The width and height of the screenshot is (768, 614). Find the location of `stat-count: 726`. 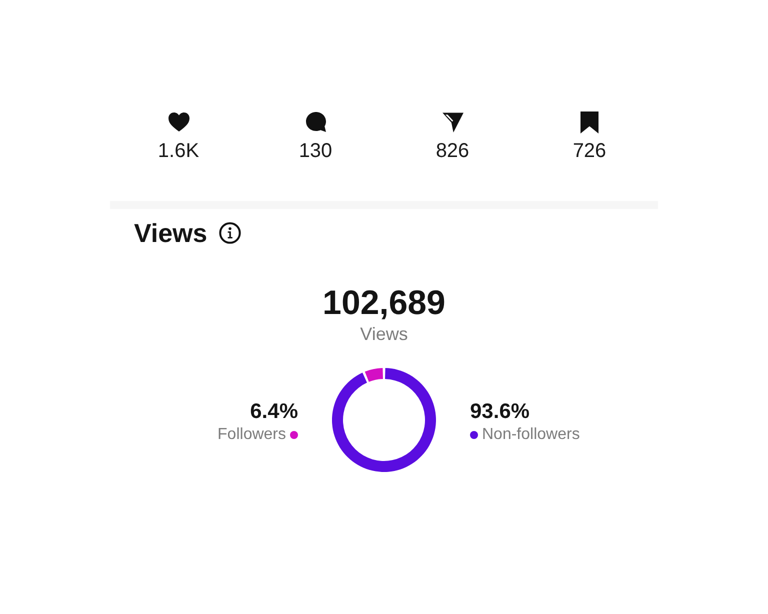

stat-count: 726 is located at coordinates (589, 151).